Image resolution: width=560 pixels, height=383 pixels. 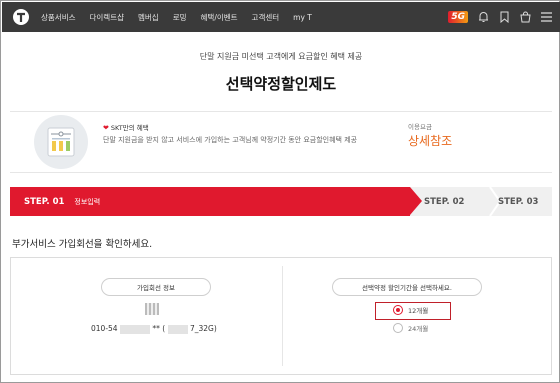 I want to click on t-logo-icon, so click(x=21, y=17).